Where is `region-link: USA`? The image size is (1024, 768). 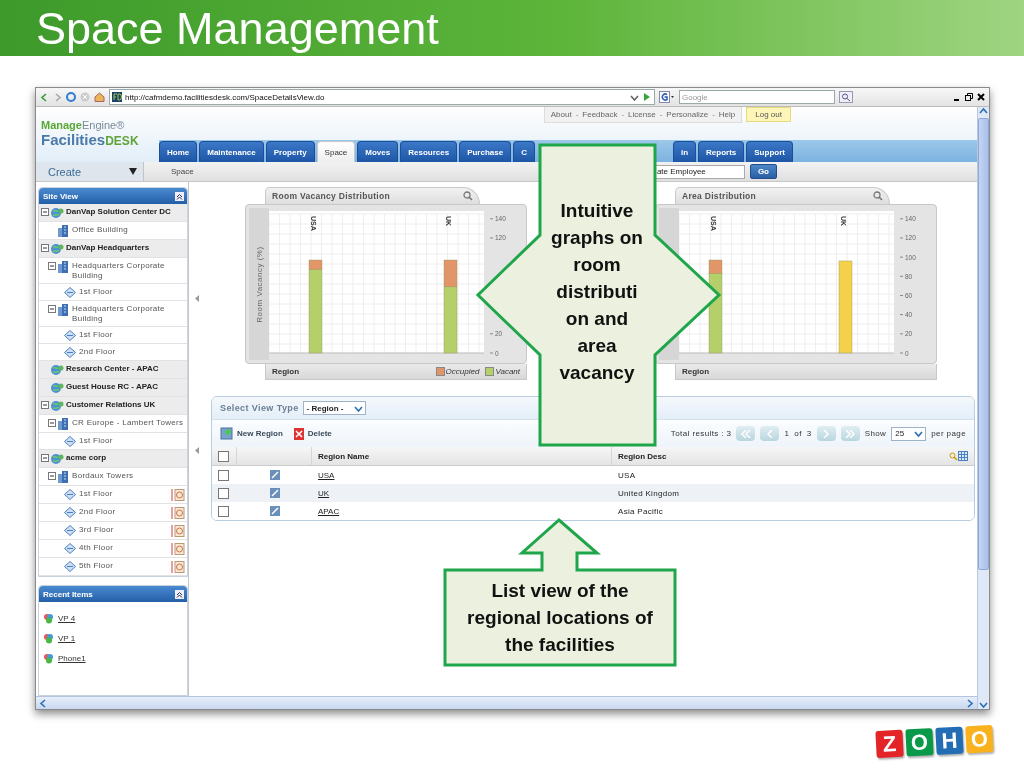
region-link: USA is located at coordinates (326, 475).